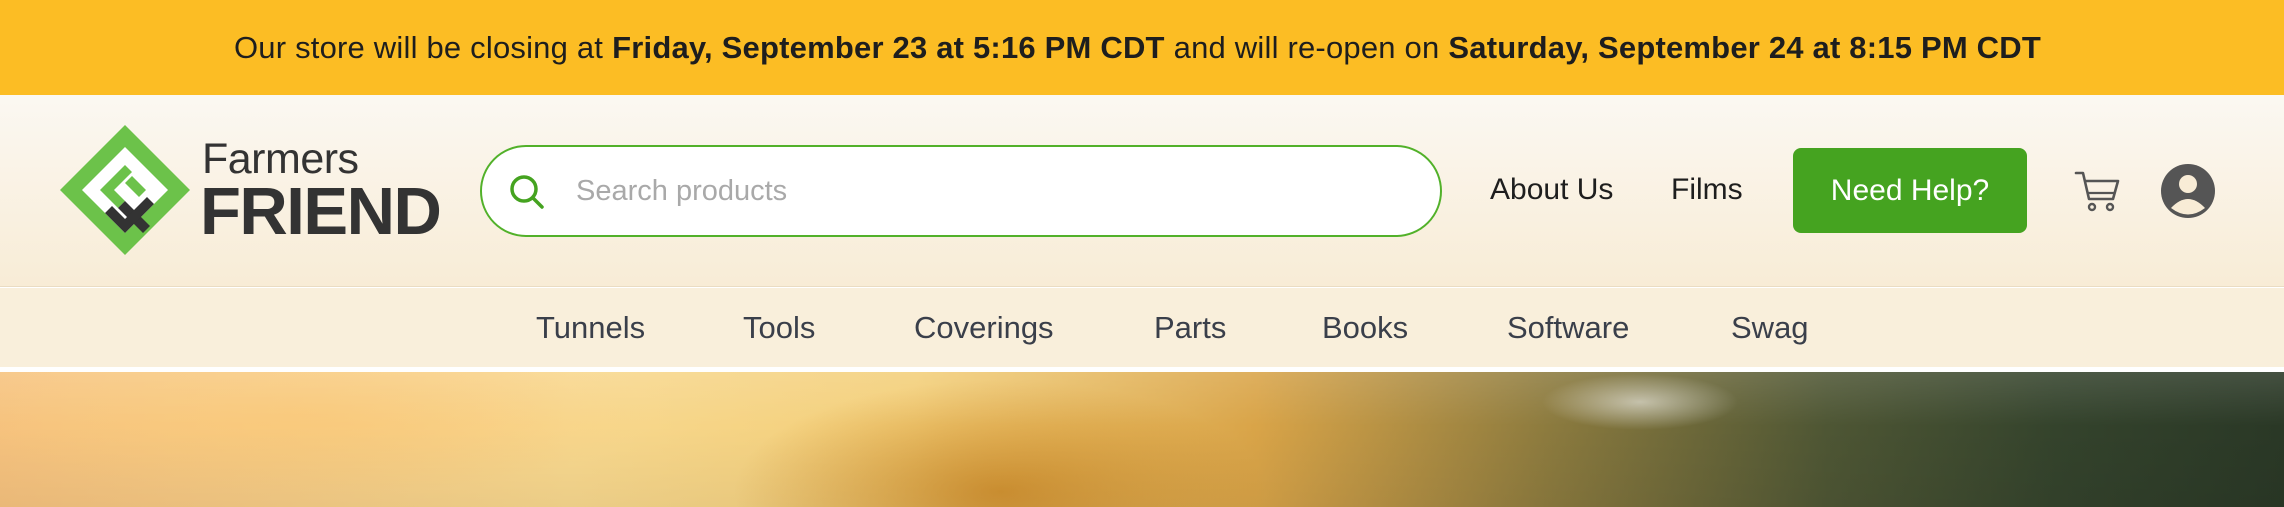 Image resolution: width=2284 pixels, height=507 pixels. I want to click on announcement-close-time: Friday, September 23 at 5:16 PM CDT, so click(888, 47).